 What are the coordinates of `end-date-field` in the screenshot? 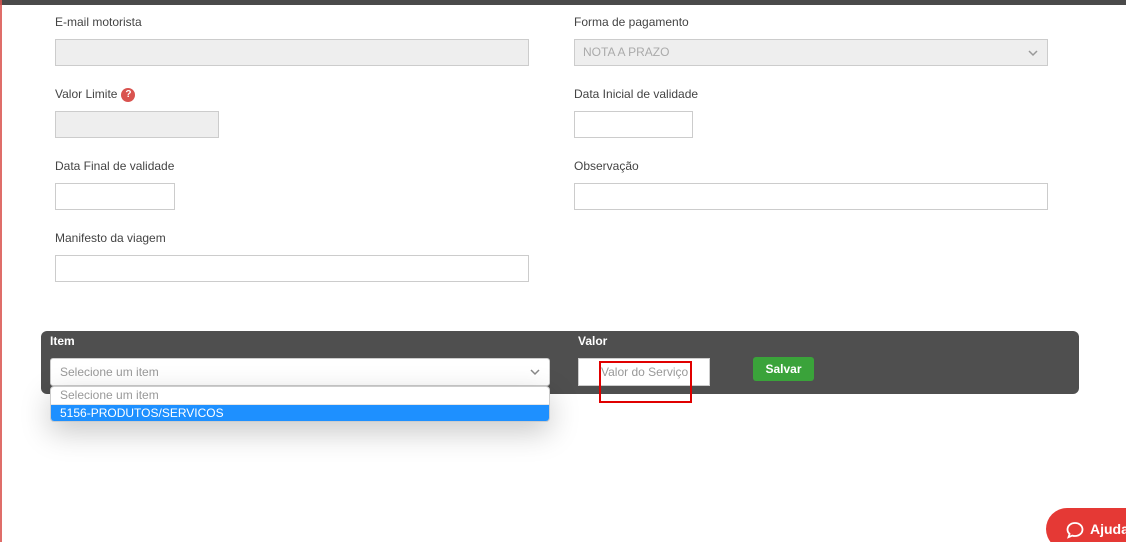 It's located at (115, 196).